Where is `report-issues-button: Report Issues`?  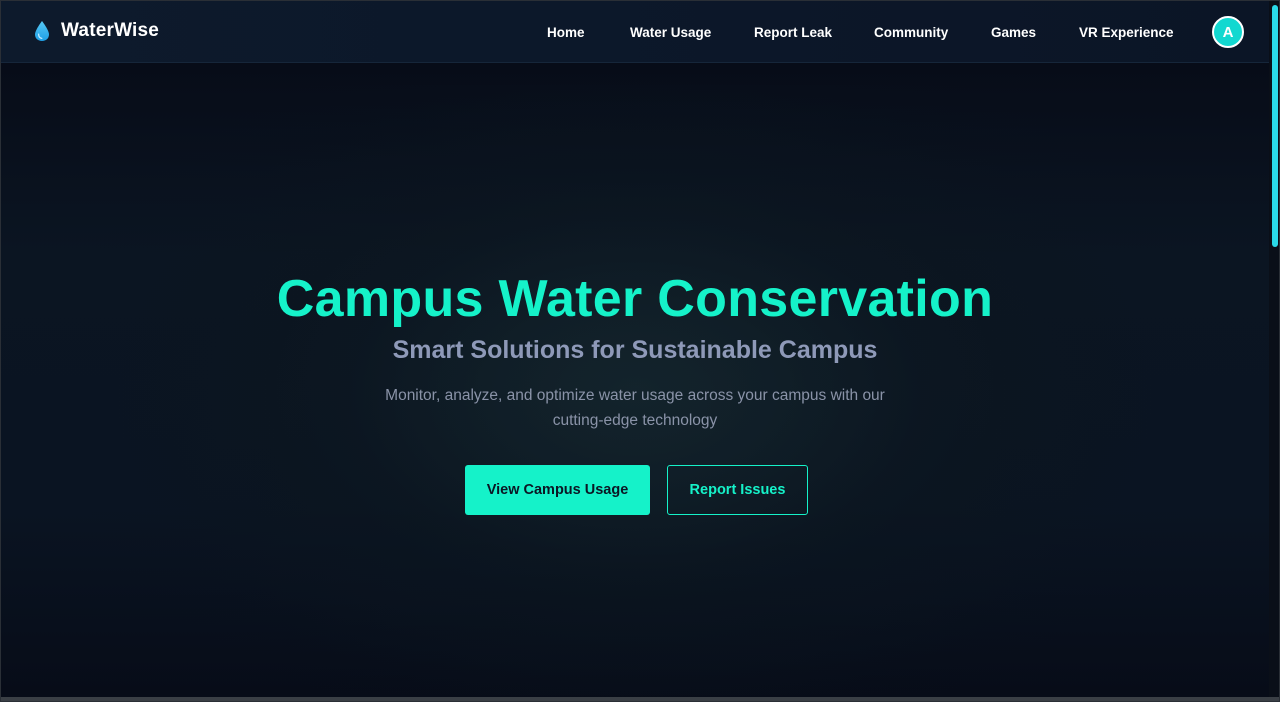 report-issues-button: Report Issues is located at coordinates (737, 490).